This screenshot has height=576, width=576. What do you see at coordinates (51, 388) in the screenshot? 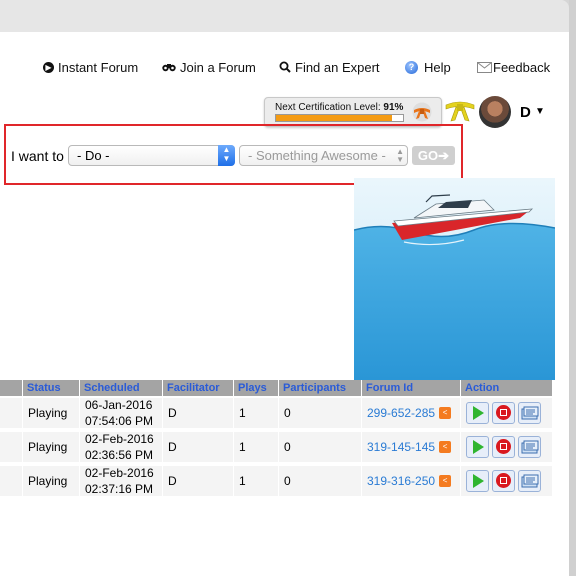
I see `table-header-status: Status` at bounding box center [51, 388].